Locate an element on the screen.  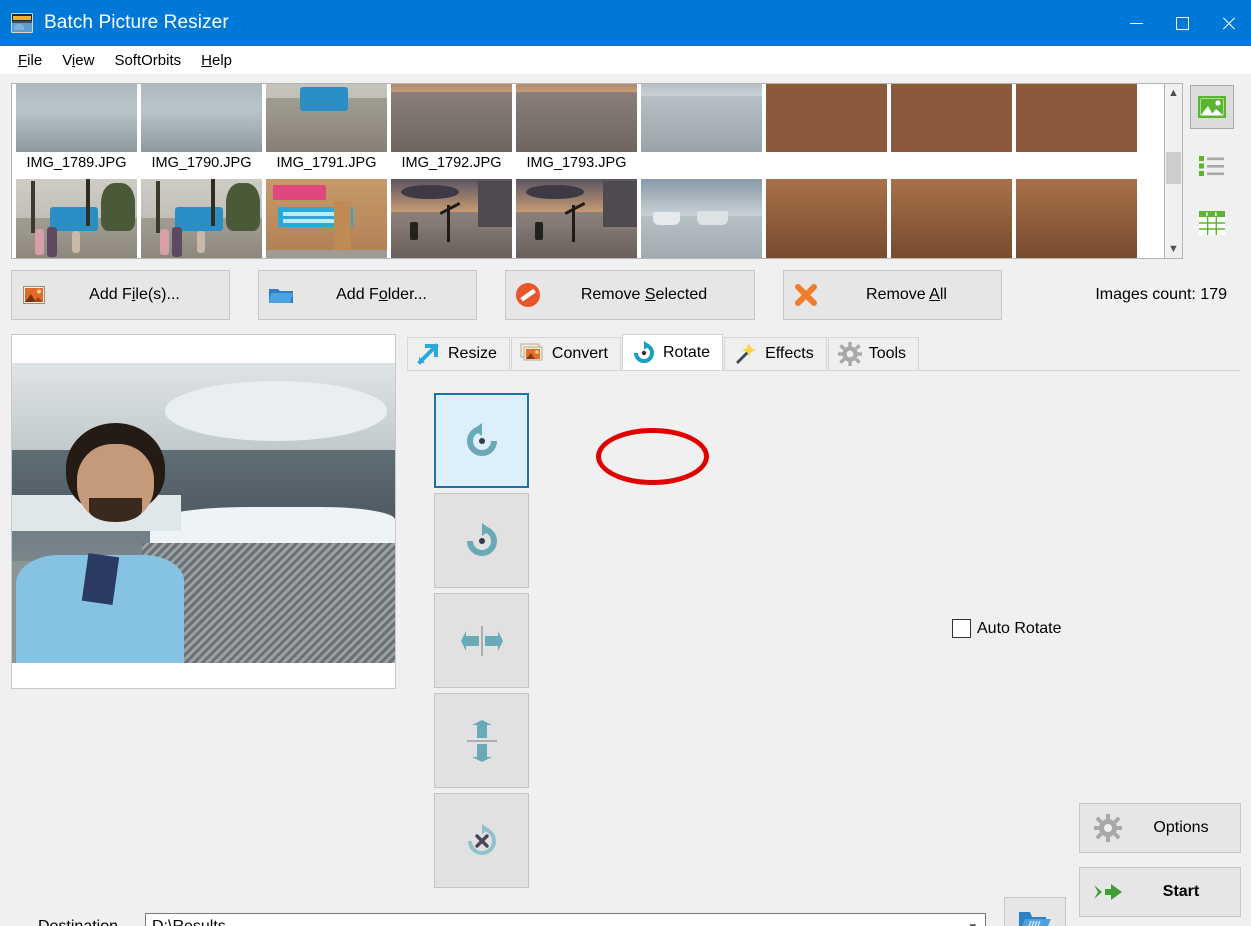
tab-convert-label: Convert is located at coordinates (579, 353).